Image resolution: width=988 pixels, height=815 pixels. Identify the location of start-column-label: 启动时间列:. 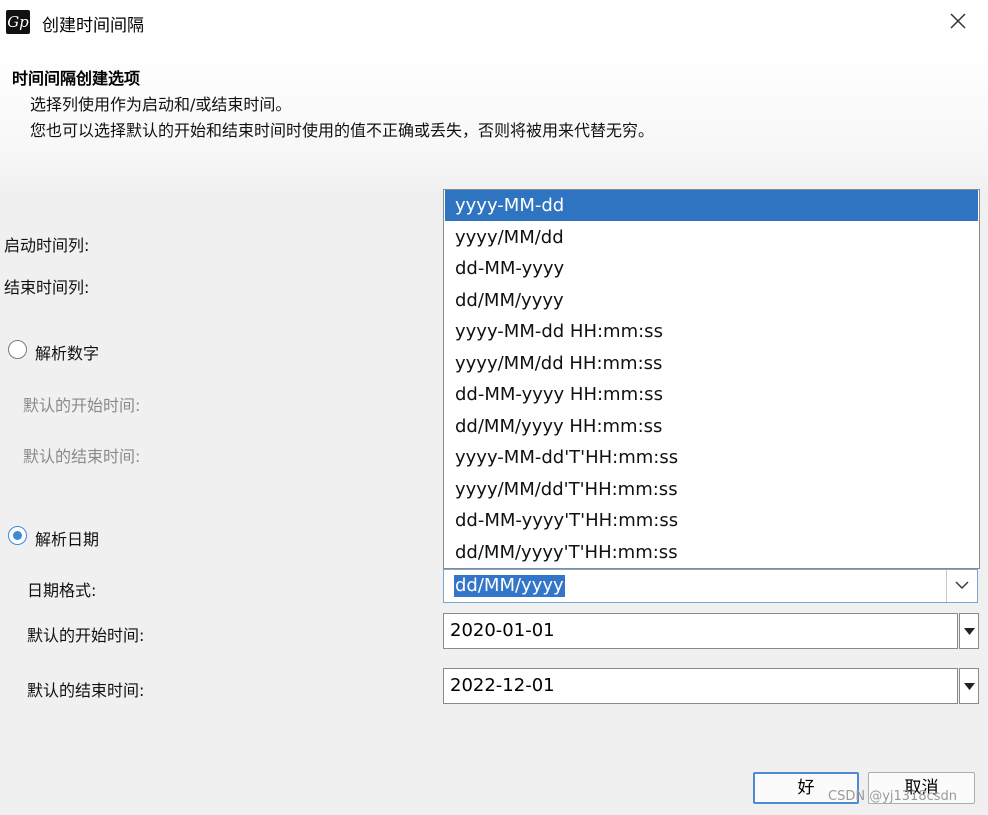
(47, 245).